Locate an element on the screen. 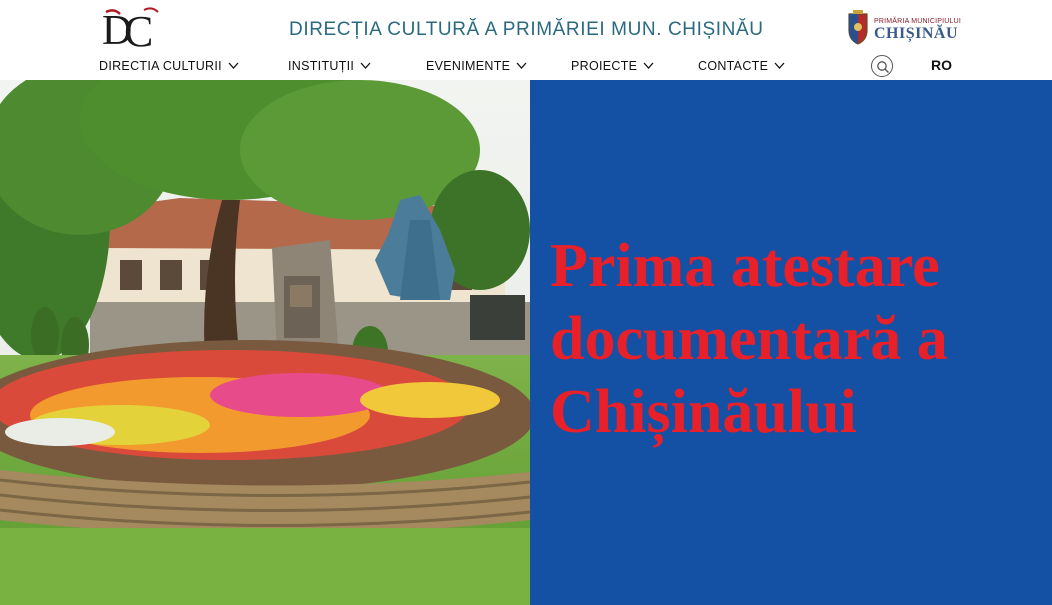  coat-of-arms-icon is located at coordinates (858, 27).